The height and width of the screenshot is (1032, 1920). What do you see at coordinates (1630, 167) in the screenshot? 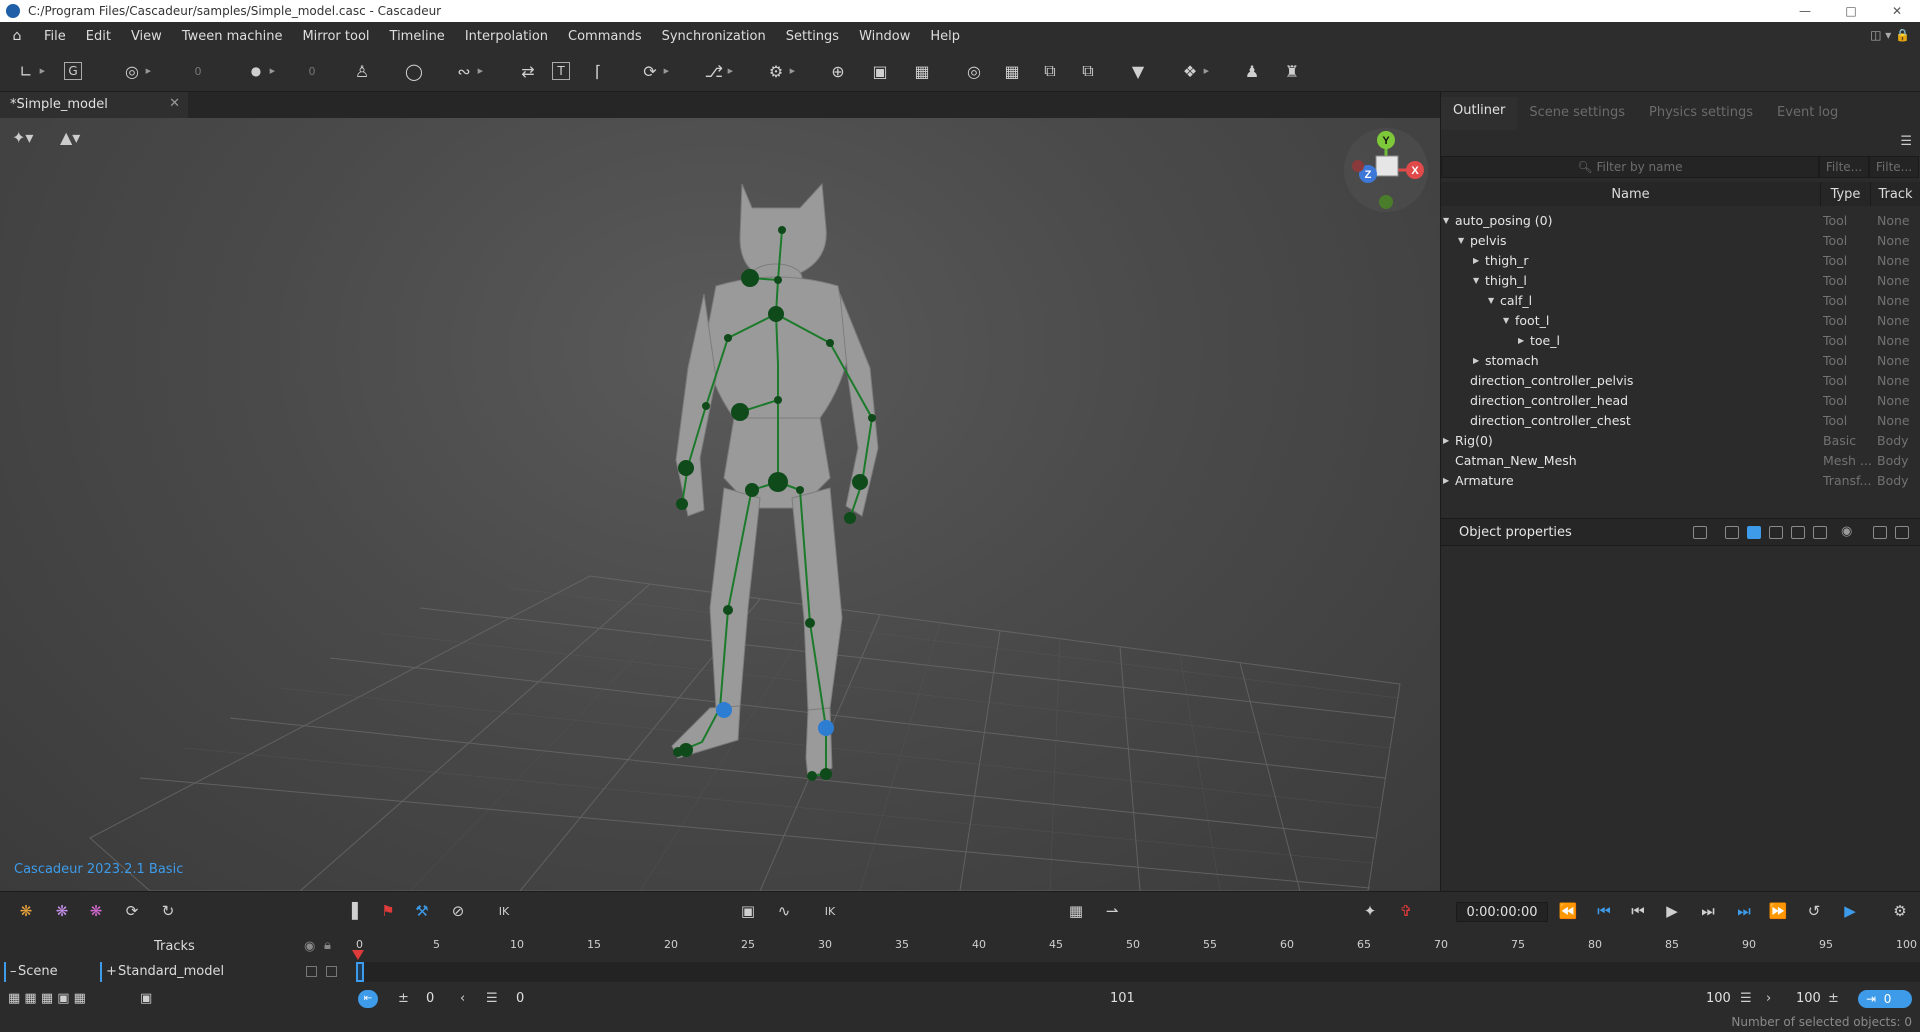
I see `filter-by-name-input: 🔍︎ Filter by name` at bounding box center [1630, 167].